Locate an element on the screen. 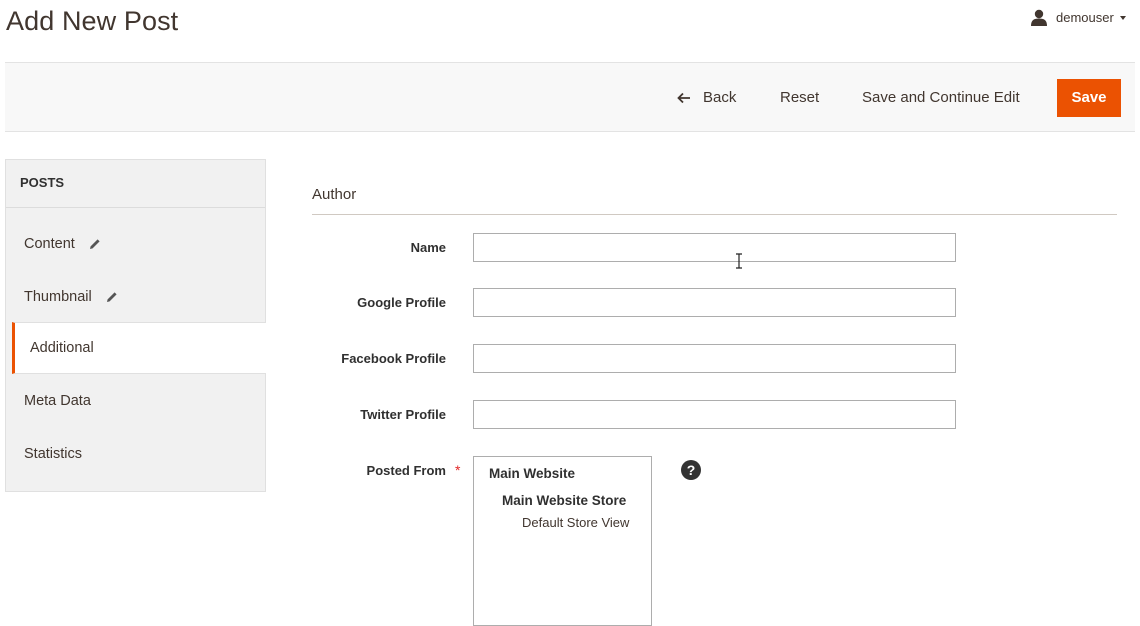 This screenshot has width=1140, height=626. twitter-profile-input is located at coordinates (714, 414).